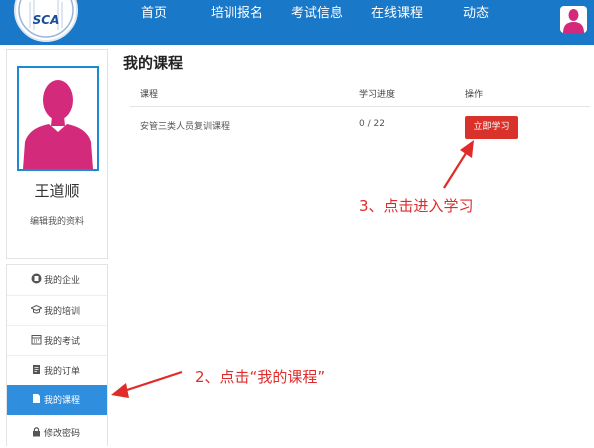  What do you see at coordinates (260, 377) in the screenshot?
I see `annotation-step2: 2、点击“我的课程”` at bounding box center [260, 377].